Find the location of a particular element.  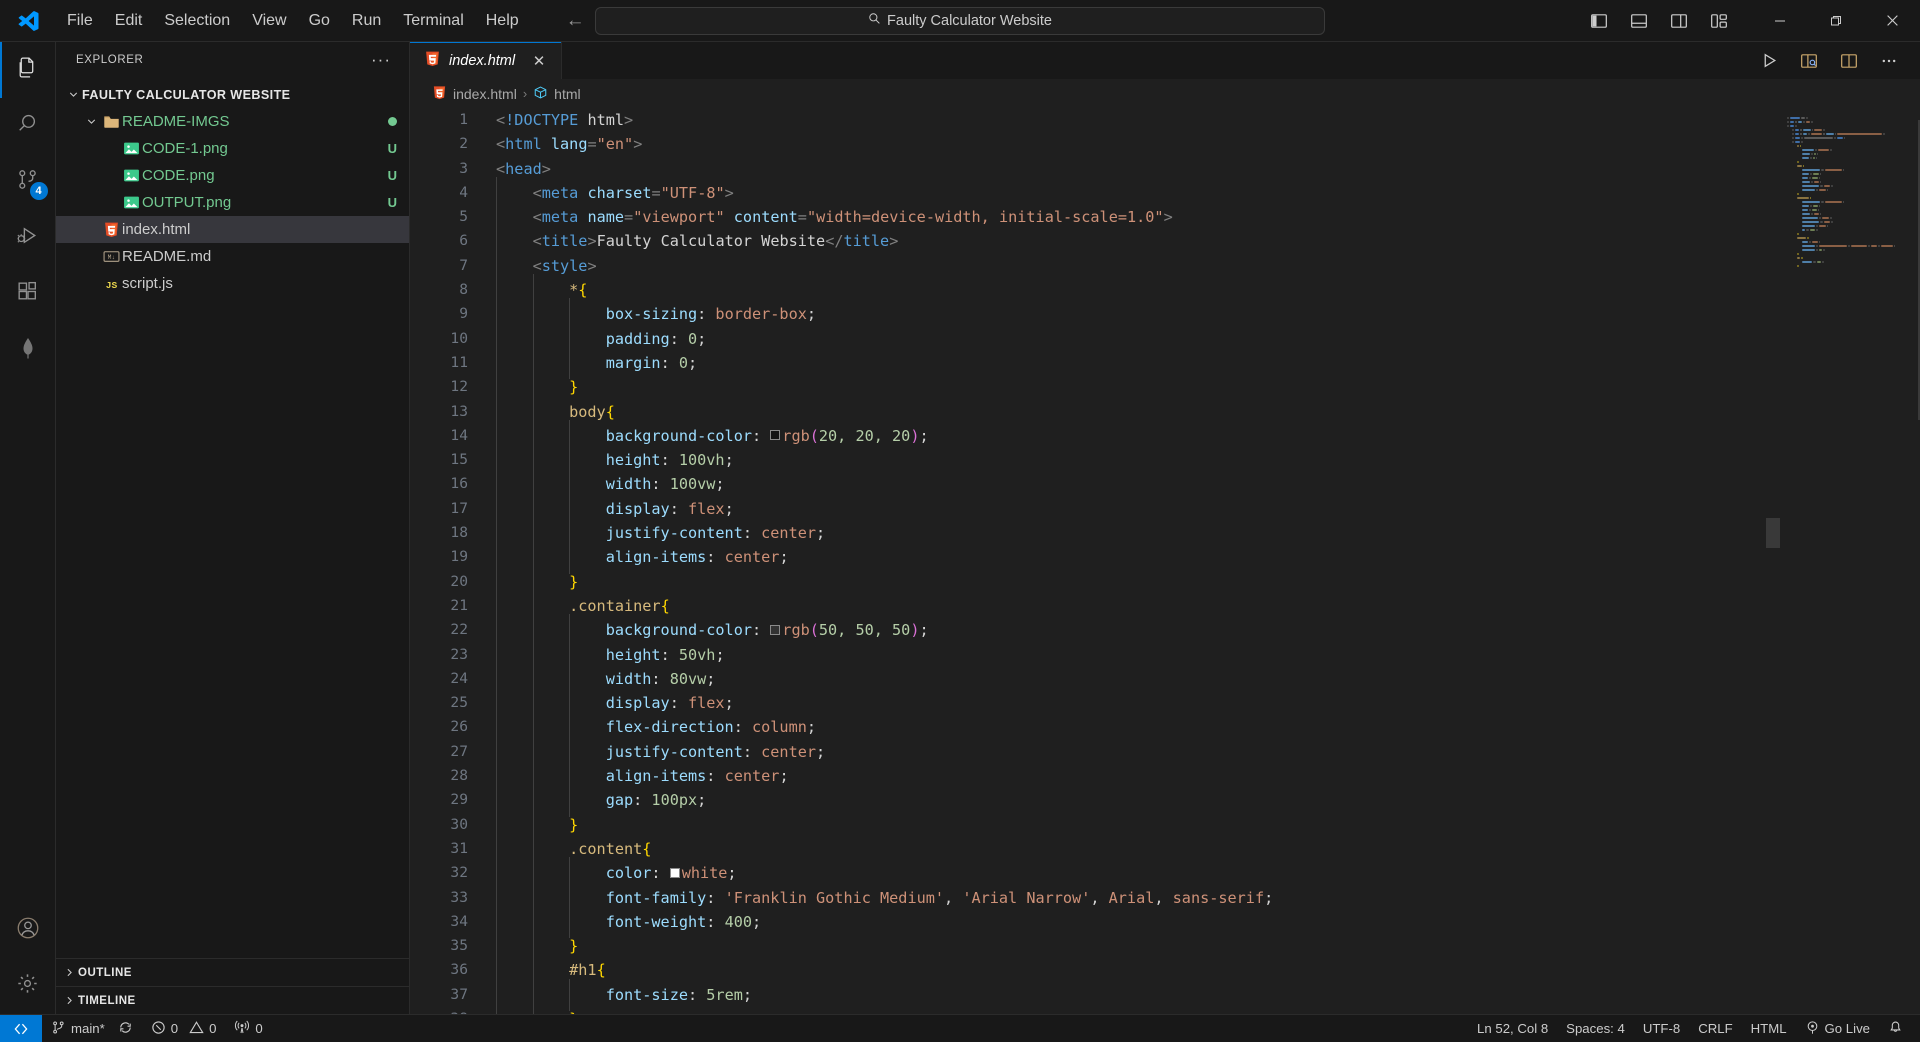

status-cursor-position: Ln 52, Col 8 is located at coordinates (1512, 1028).